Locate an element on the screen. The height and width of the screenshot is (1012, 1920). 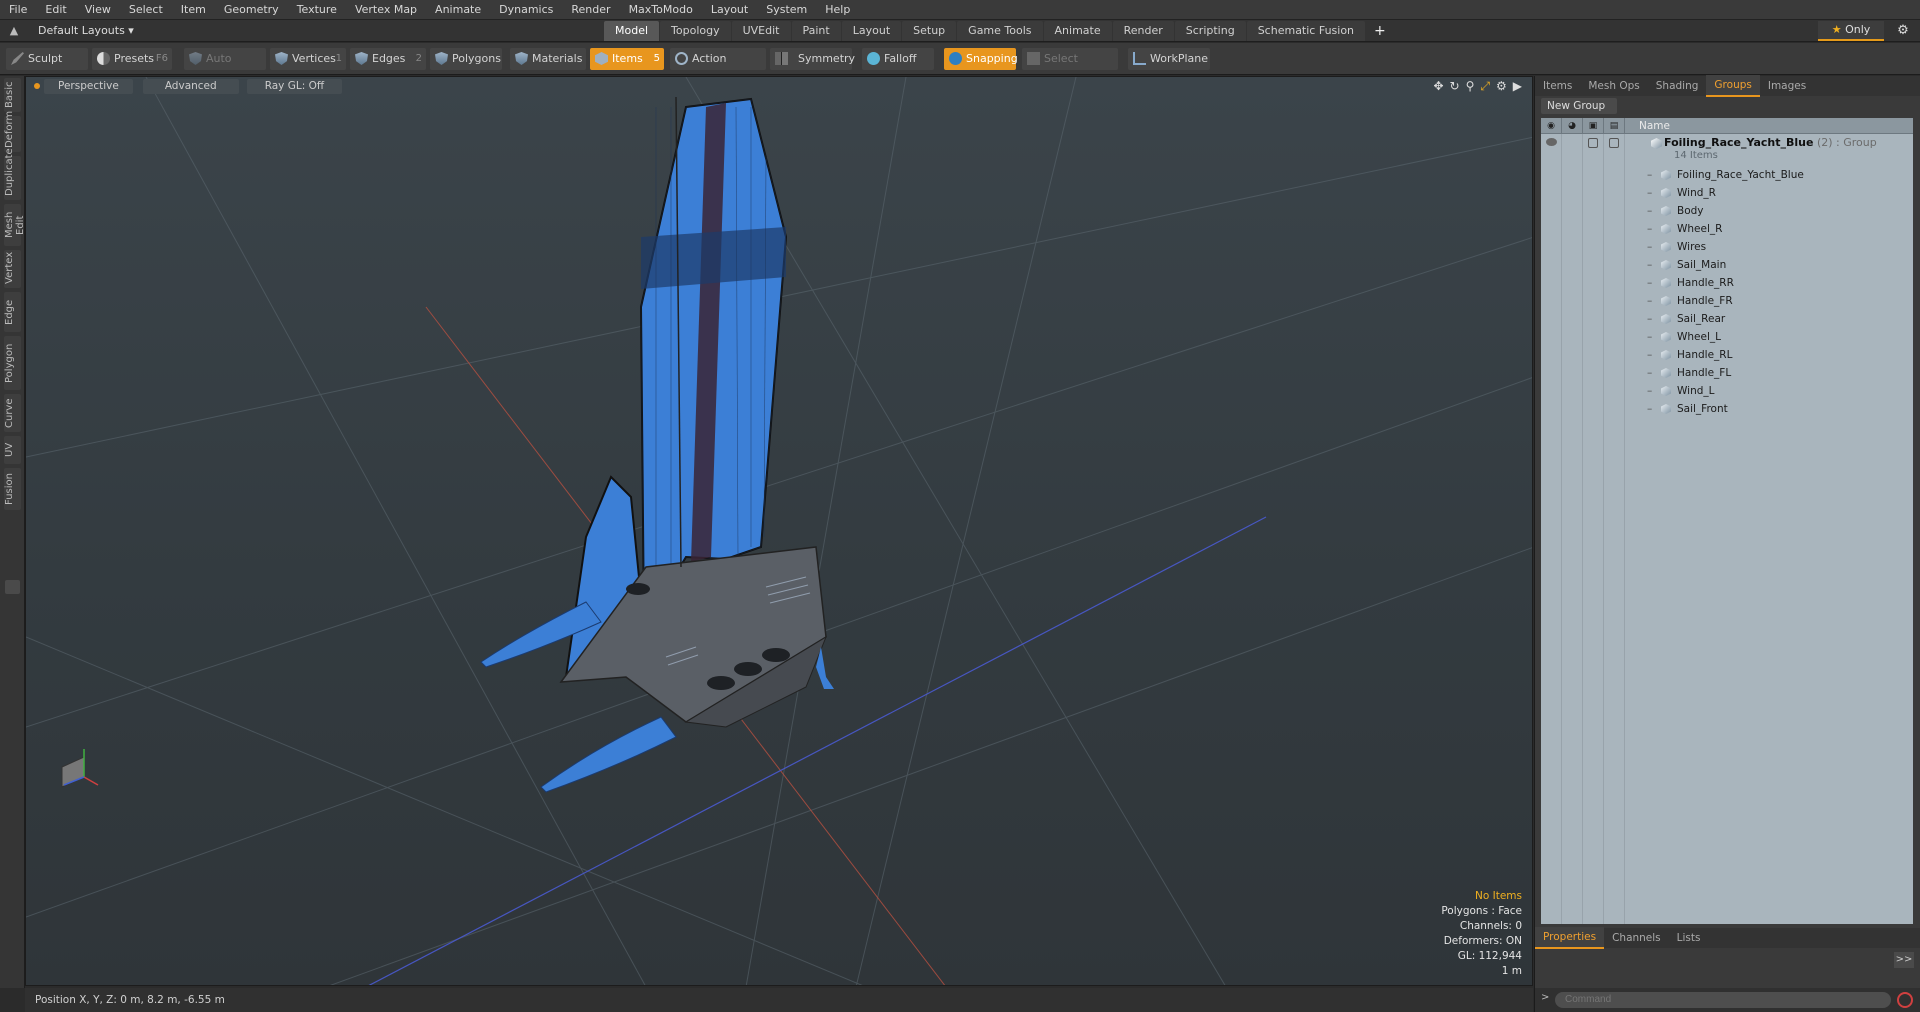
lock-column-icon: ▣ is located at coordinates (1593, 126).